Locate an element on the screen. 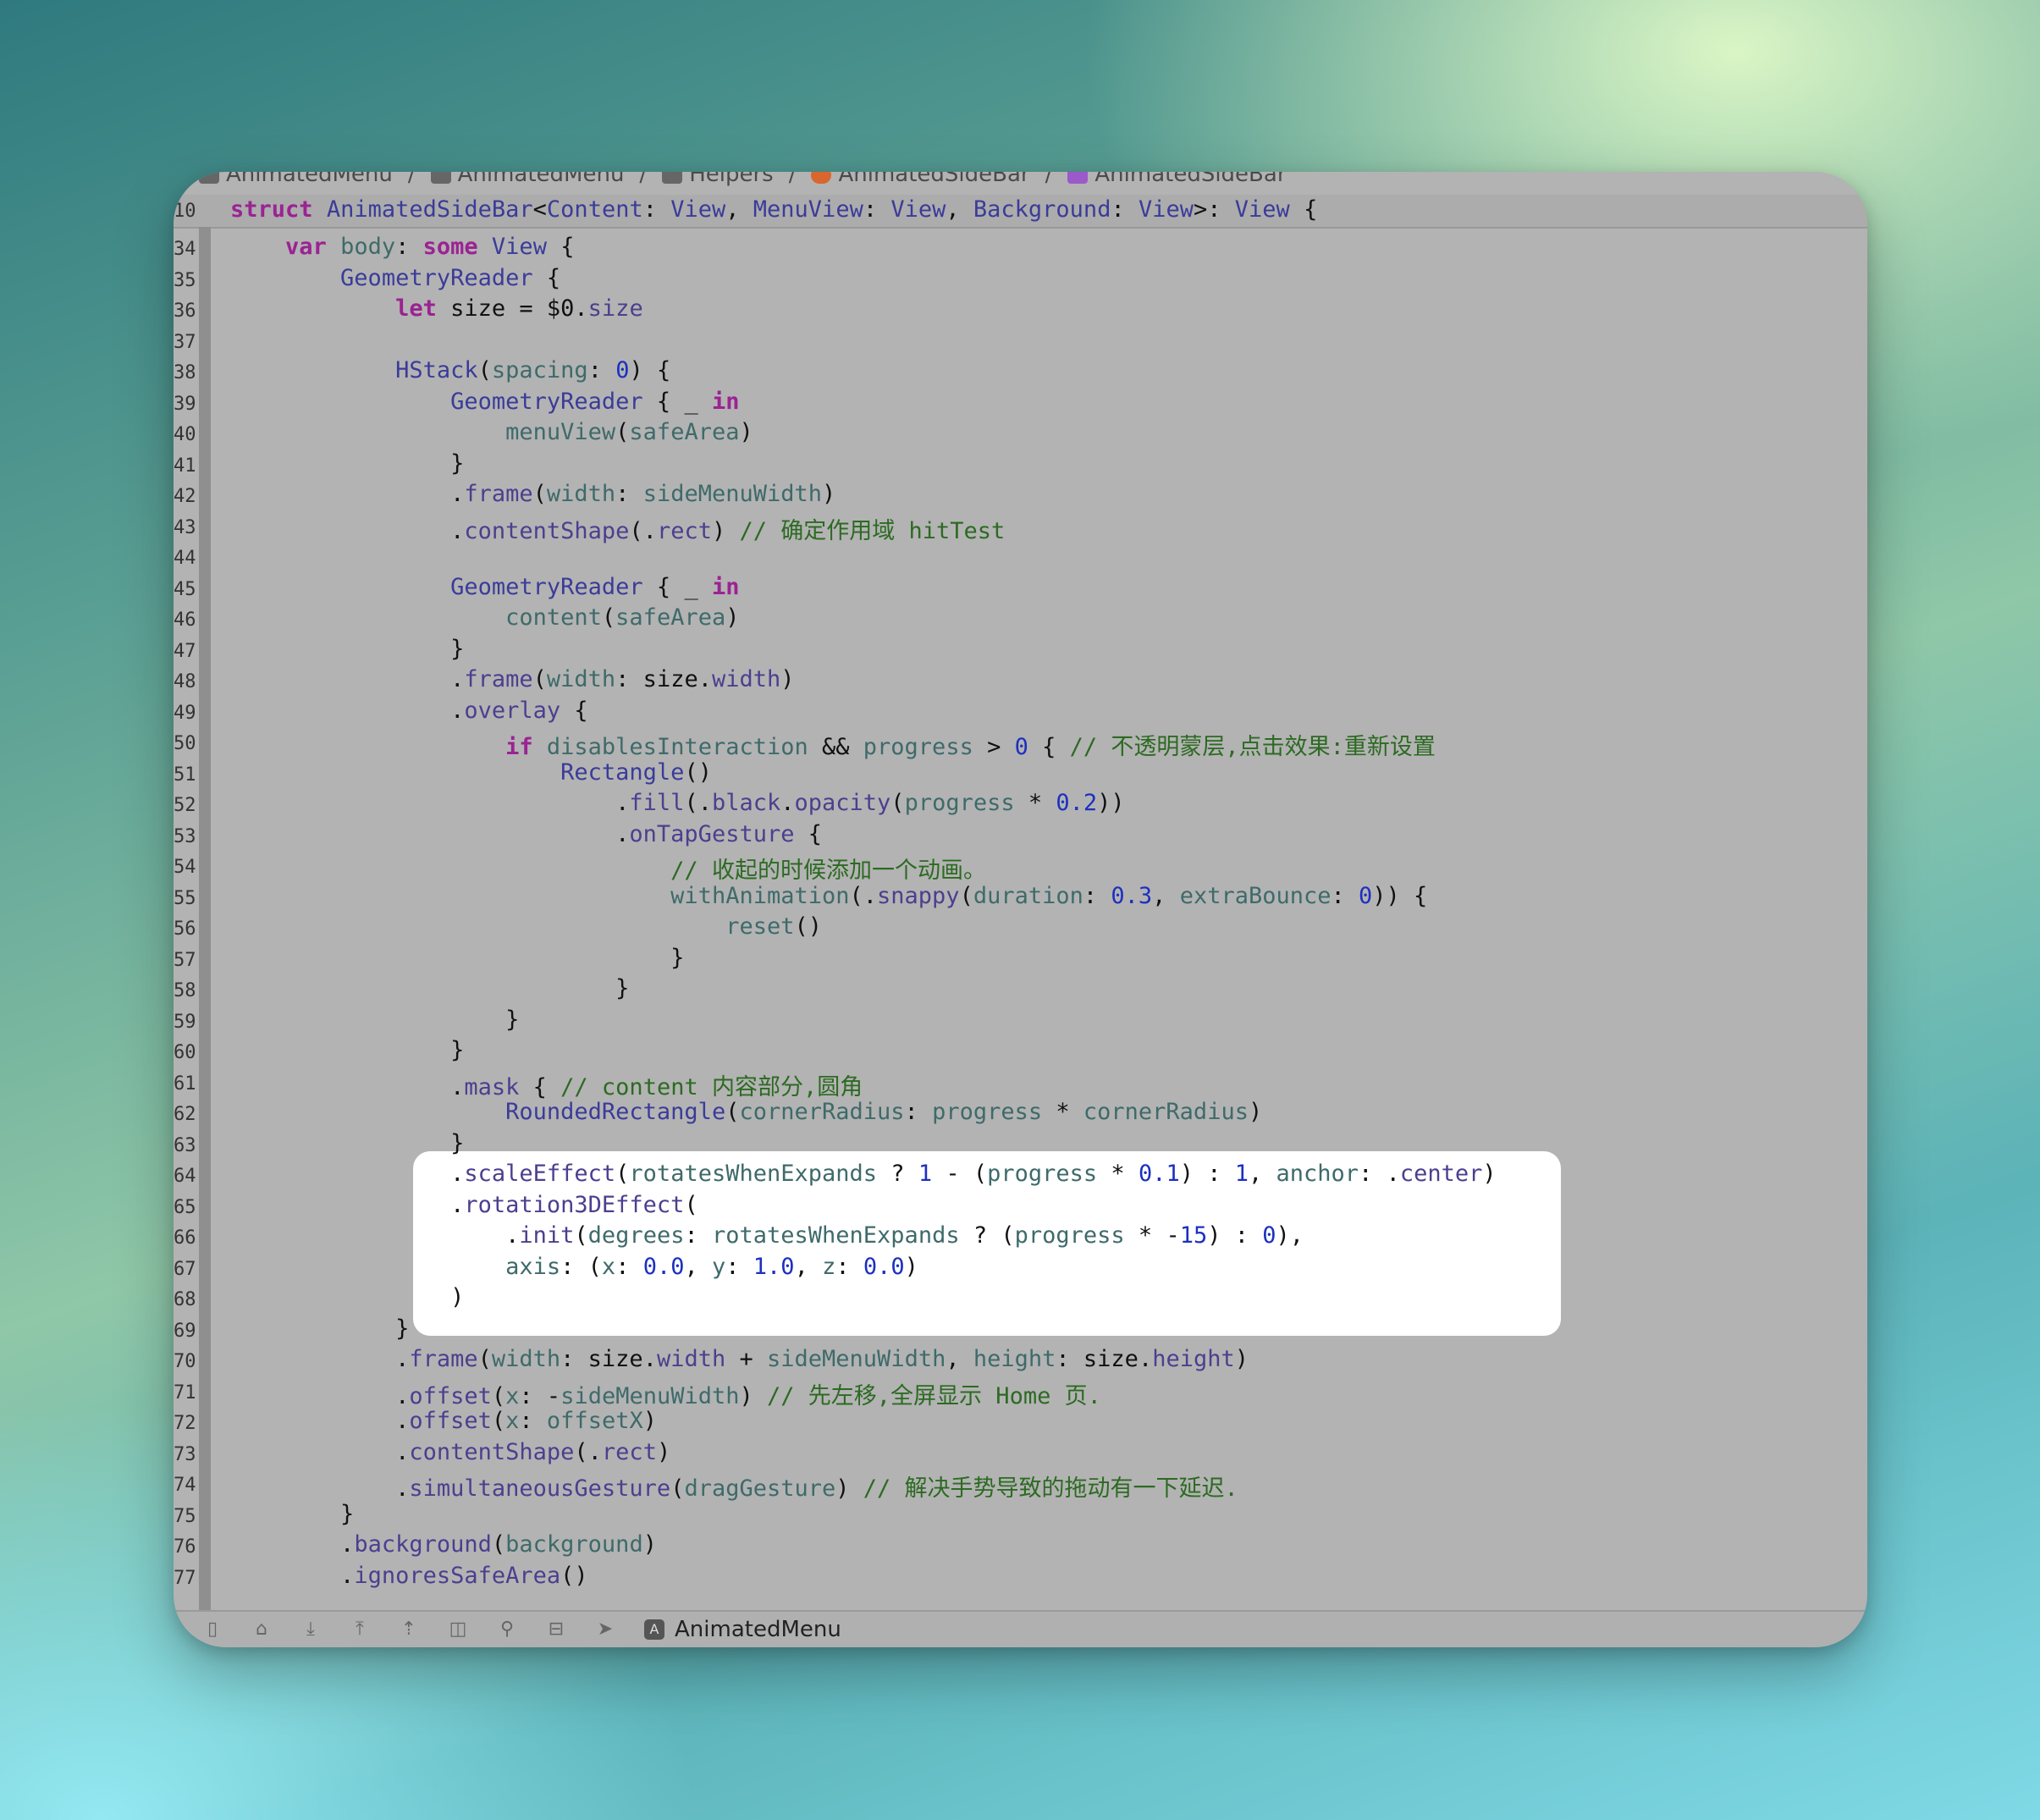 Image resolution: width=2040 pixels, height=1820 pixels. step-over-icon: ⤓ is located at coordinates (310, 1630).